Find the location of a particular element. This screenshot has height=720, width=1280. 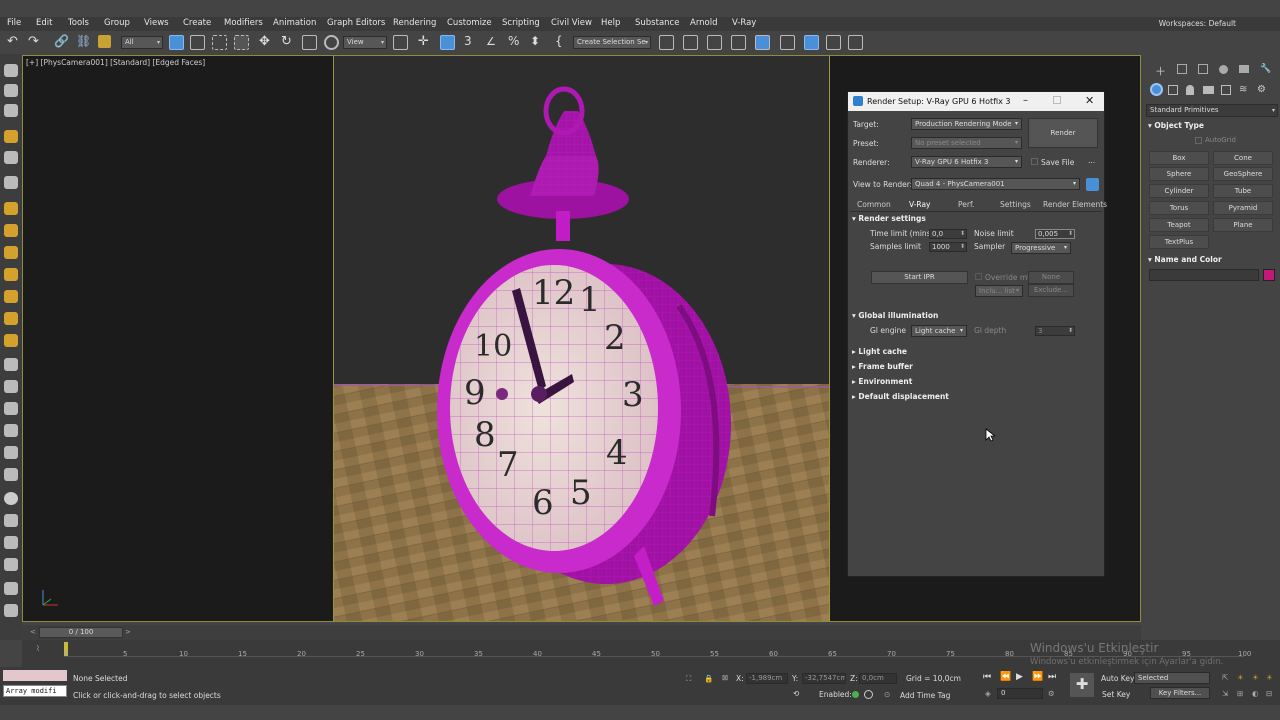

sphere-button: Sphere is located at coordinates (1179, 174).